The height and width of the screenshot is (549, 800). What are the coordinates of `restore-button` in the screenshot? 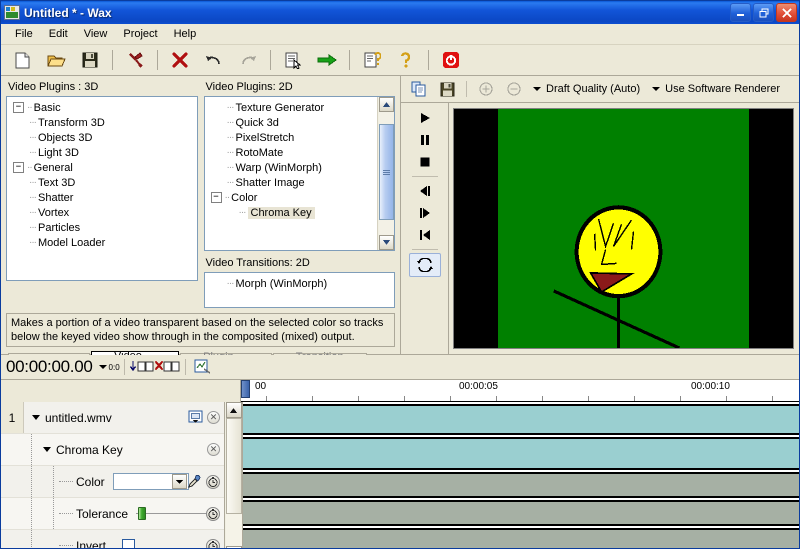 It's located at (763, 12).